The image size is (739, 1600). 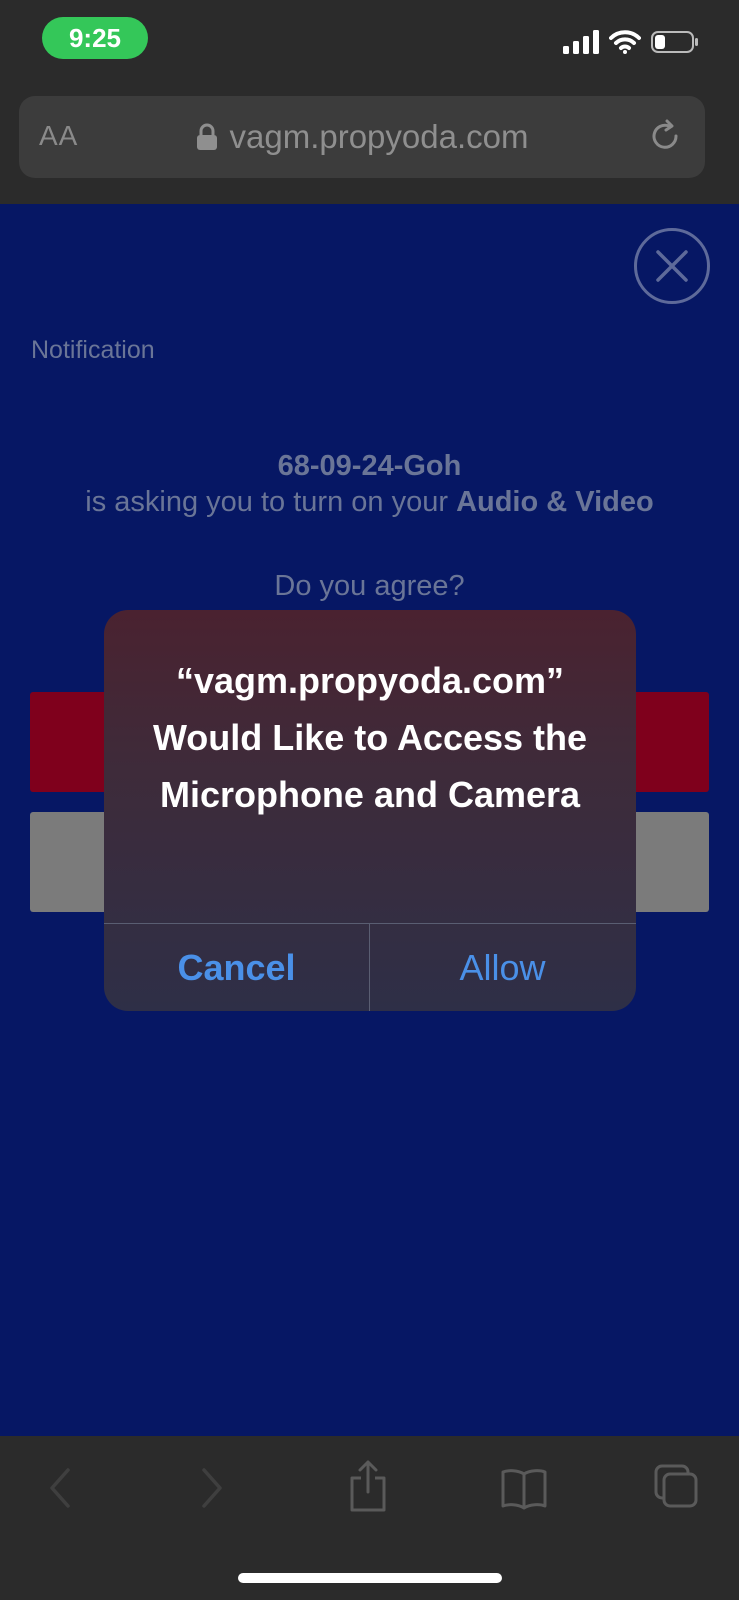 I want to click on back-icon, so click(x=60, y=1490).